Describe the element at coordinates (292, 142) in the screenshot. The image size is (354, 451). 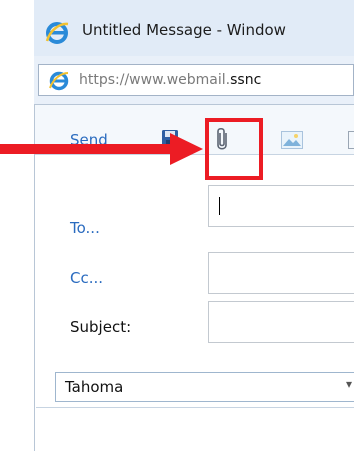
I see `image-icon` at that location.